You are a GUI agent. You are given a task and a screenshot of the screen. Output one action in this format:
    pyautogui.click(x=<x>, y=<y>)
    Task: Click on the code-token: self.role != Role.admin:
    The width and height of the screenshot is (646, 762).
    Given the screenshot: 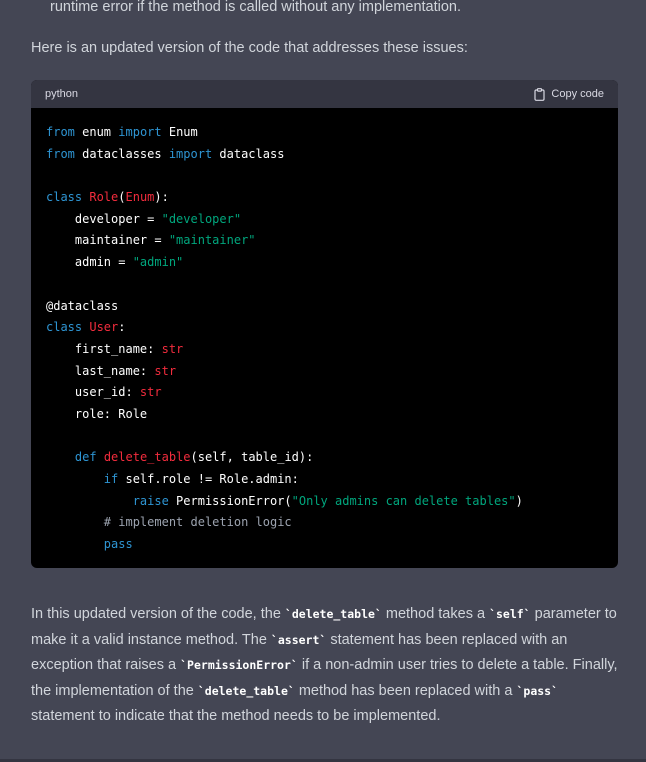 What is the action you would take?
    pyautogui.click(x=208, y=479)
    